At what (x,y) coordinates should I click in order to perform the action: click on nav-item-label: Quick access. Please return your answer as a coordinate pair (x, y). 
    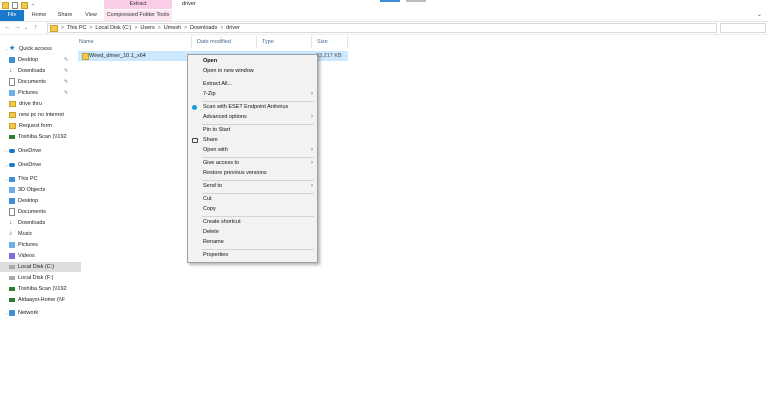
    Looking at the image, I should click on (35, 49).